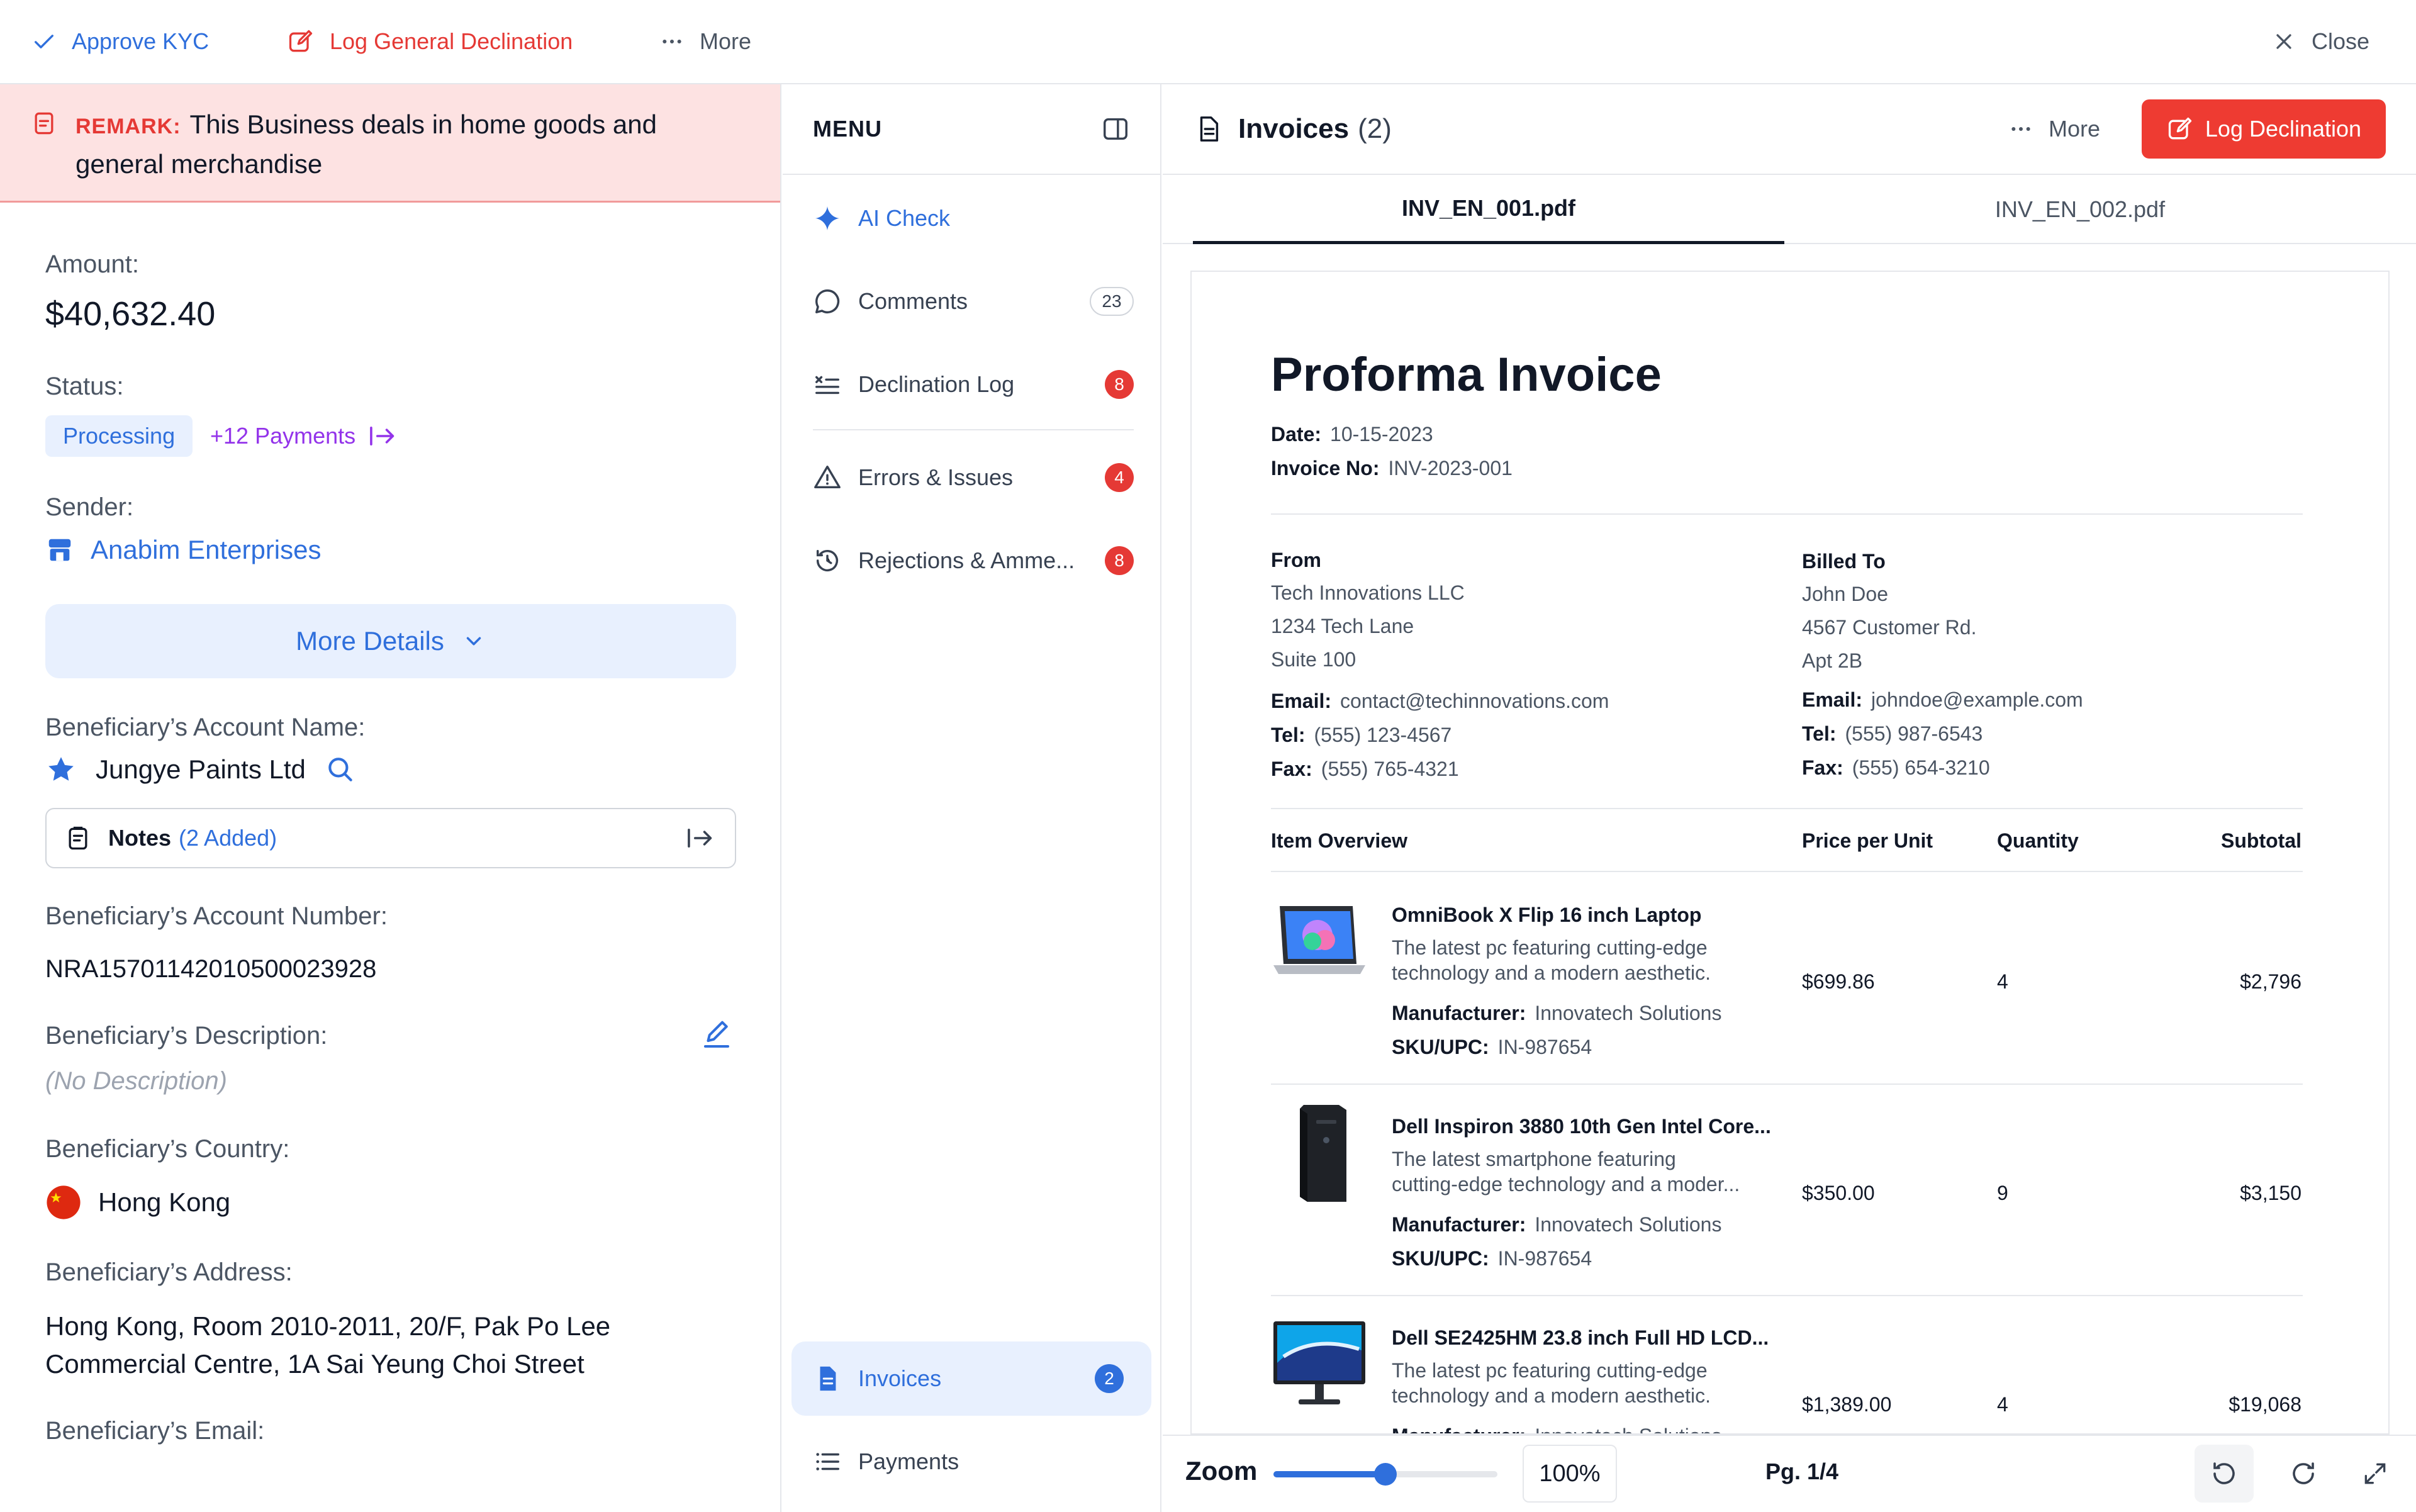 The width and height of the screenshot is (2416, 1512). What do you see at coordinates (205, 727) in the screenshot?
I see `beneficiary-name-label: Beneficiary’s Account Name:` at bounding box center [205, 727].